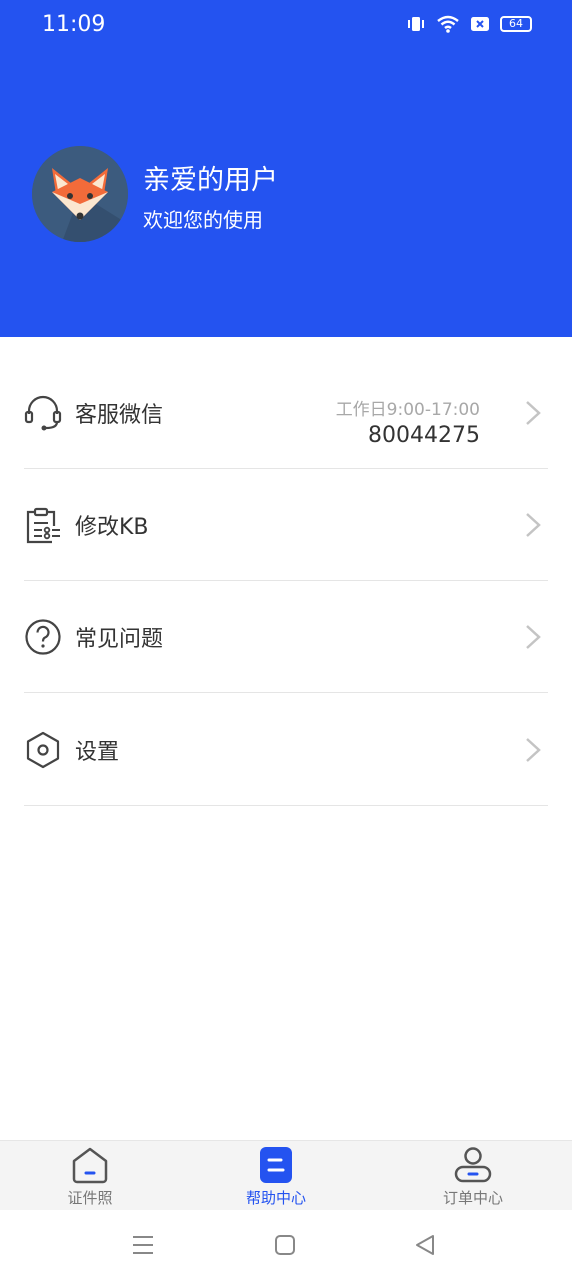 Image resolution: width=572 pixels, height=1280 pixels. Describe the element at coordinates (276, 1165) in the screenshot. I see `help-doc-icon` at that location.